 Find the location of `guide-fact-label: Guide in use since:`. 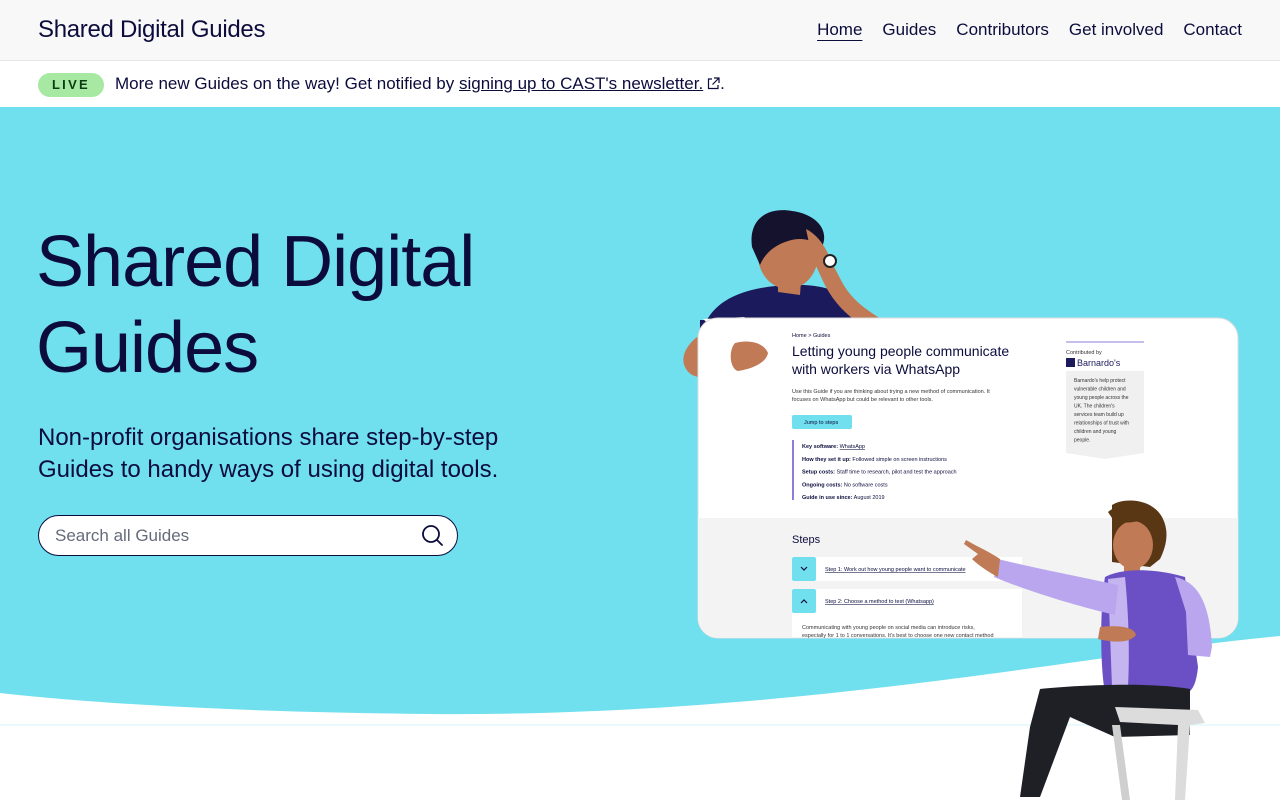

guide-fact-label: Guide in use since: is located at coordinates (827, 498).